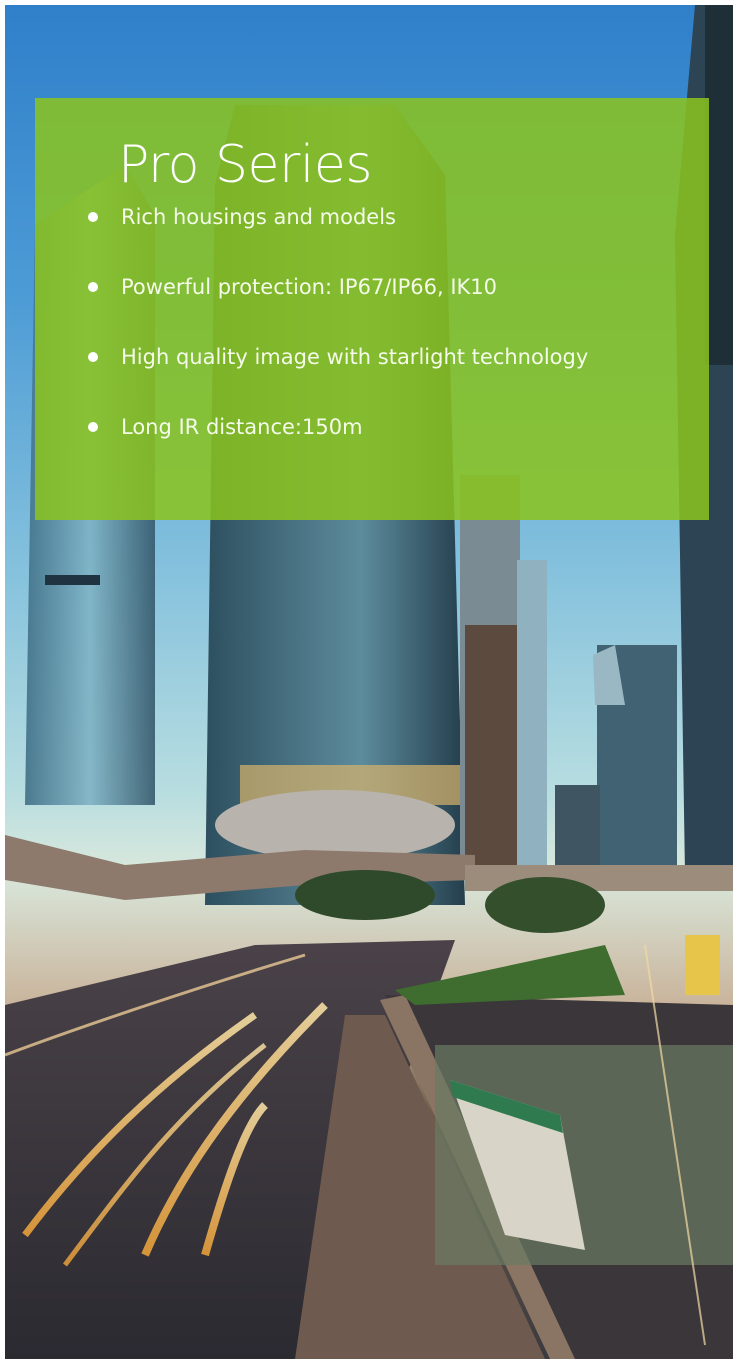  What do you see at coordinates (245, 165) in the screenshot?
I see `panel-title: Pro Series` at bounding box center [245, 165].